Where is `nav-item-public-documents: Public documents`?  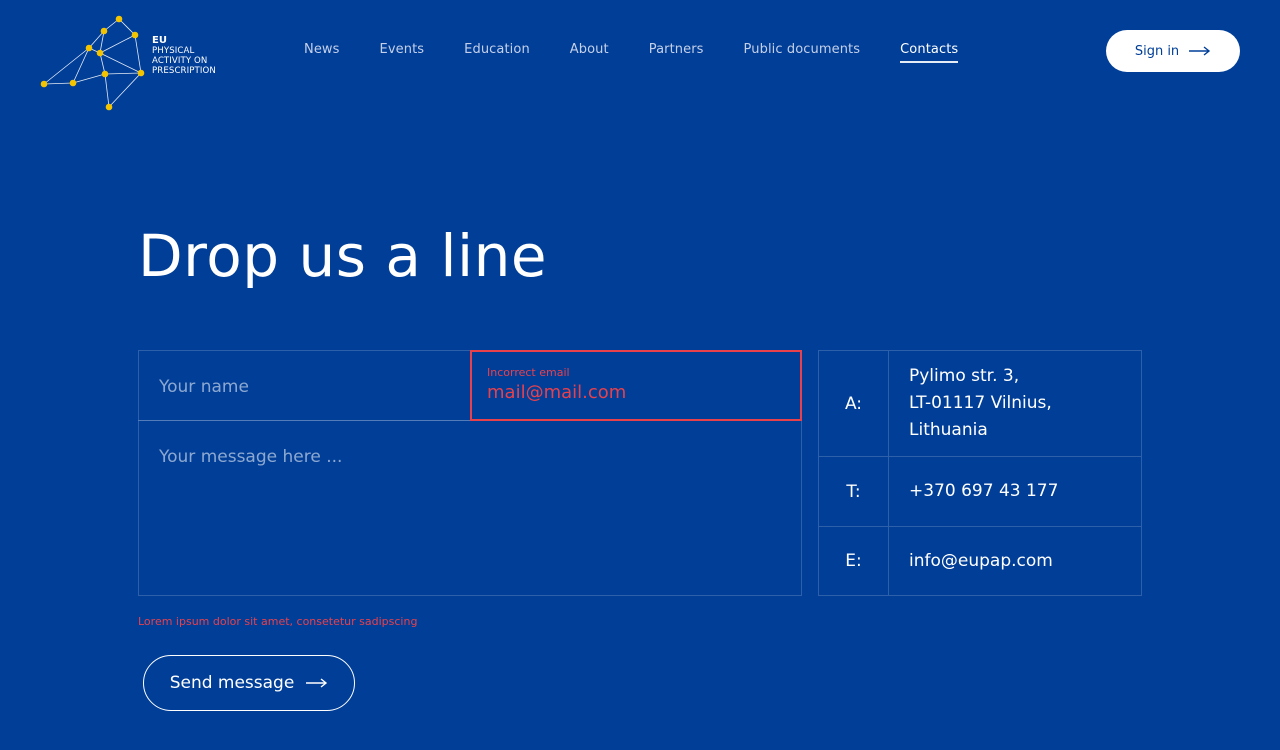
nav-item-public-documents: Public documents is located at coordinates (802, 52).